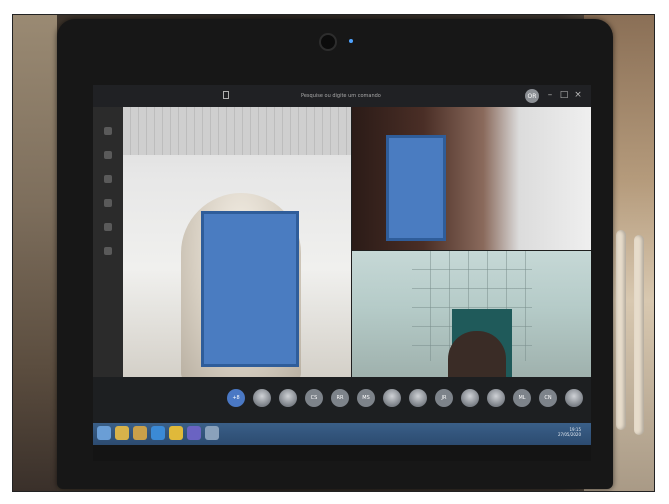 This screenshot has width=669, height=504. Describe the element at coordinates (564, 95) in the screenshot. I see `maximize-button: □` at that location.